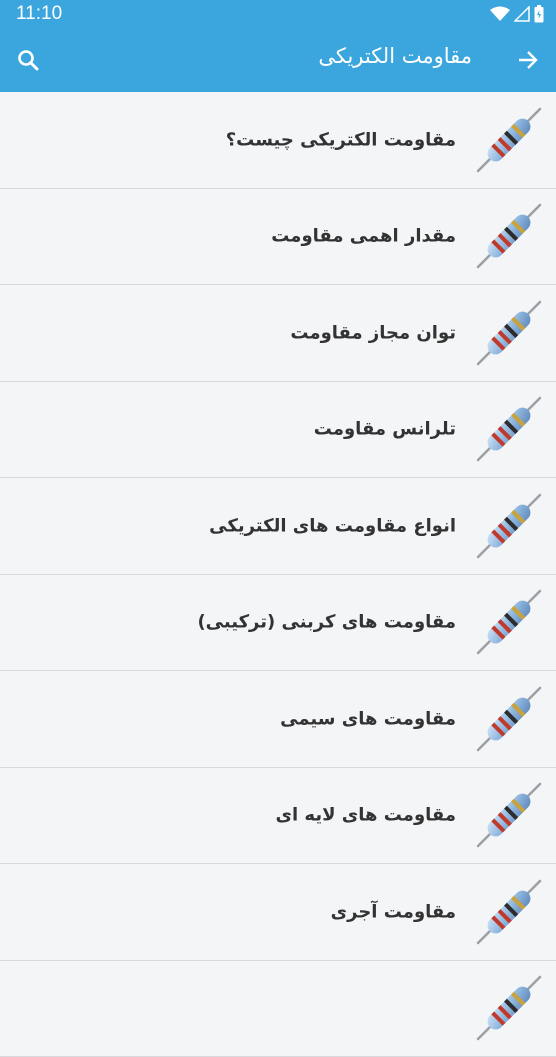  I want to click on list-item-8: مقاومت های لایه ای, so click(278, 816).